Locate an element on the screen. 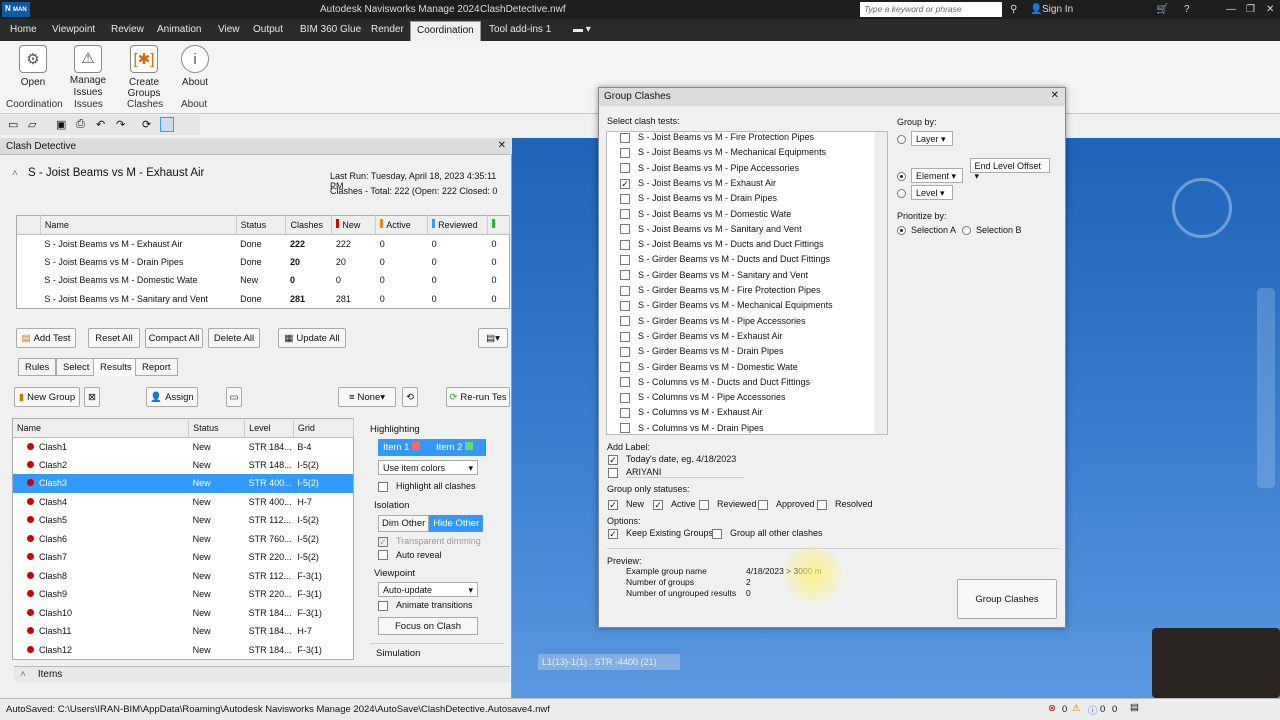 This screenshot has height=720, width=1280. delete-all-button: Delete All is located at coordinates (234, 338).